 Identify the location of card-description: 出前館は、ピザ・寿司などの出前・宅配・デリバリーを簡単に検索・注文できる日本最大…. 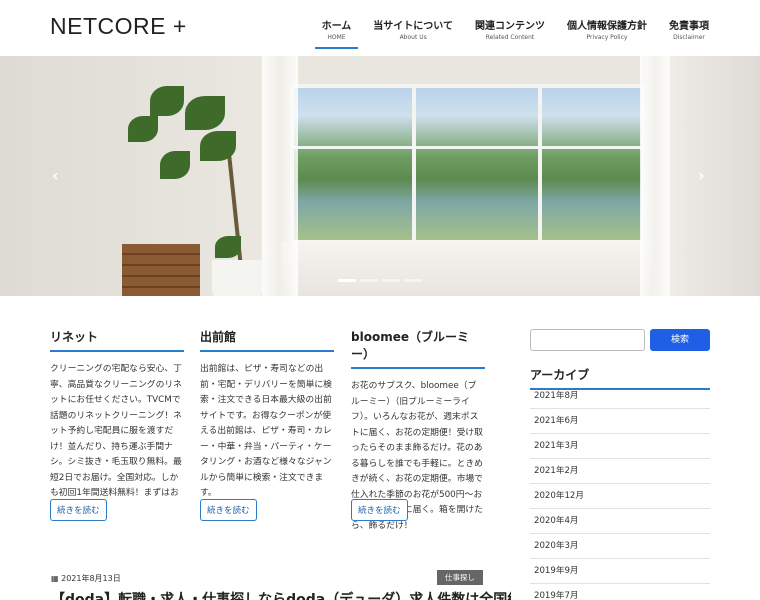
(266, 431).